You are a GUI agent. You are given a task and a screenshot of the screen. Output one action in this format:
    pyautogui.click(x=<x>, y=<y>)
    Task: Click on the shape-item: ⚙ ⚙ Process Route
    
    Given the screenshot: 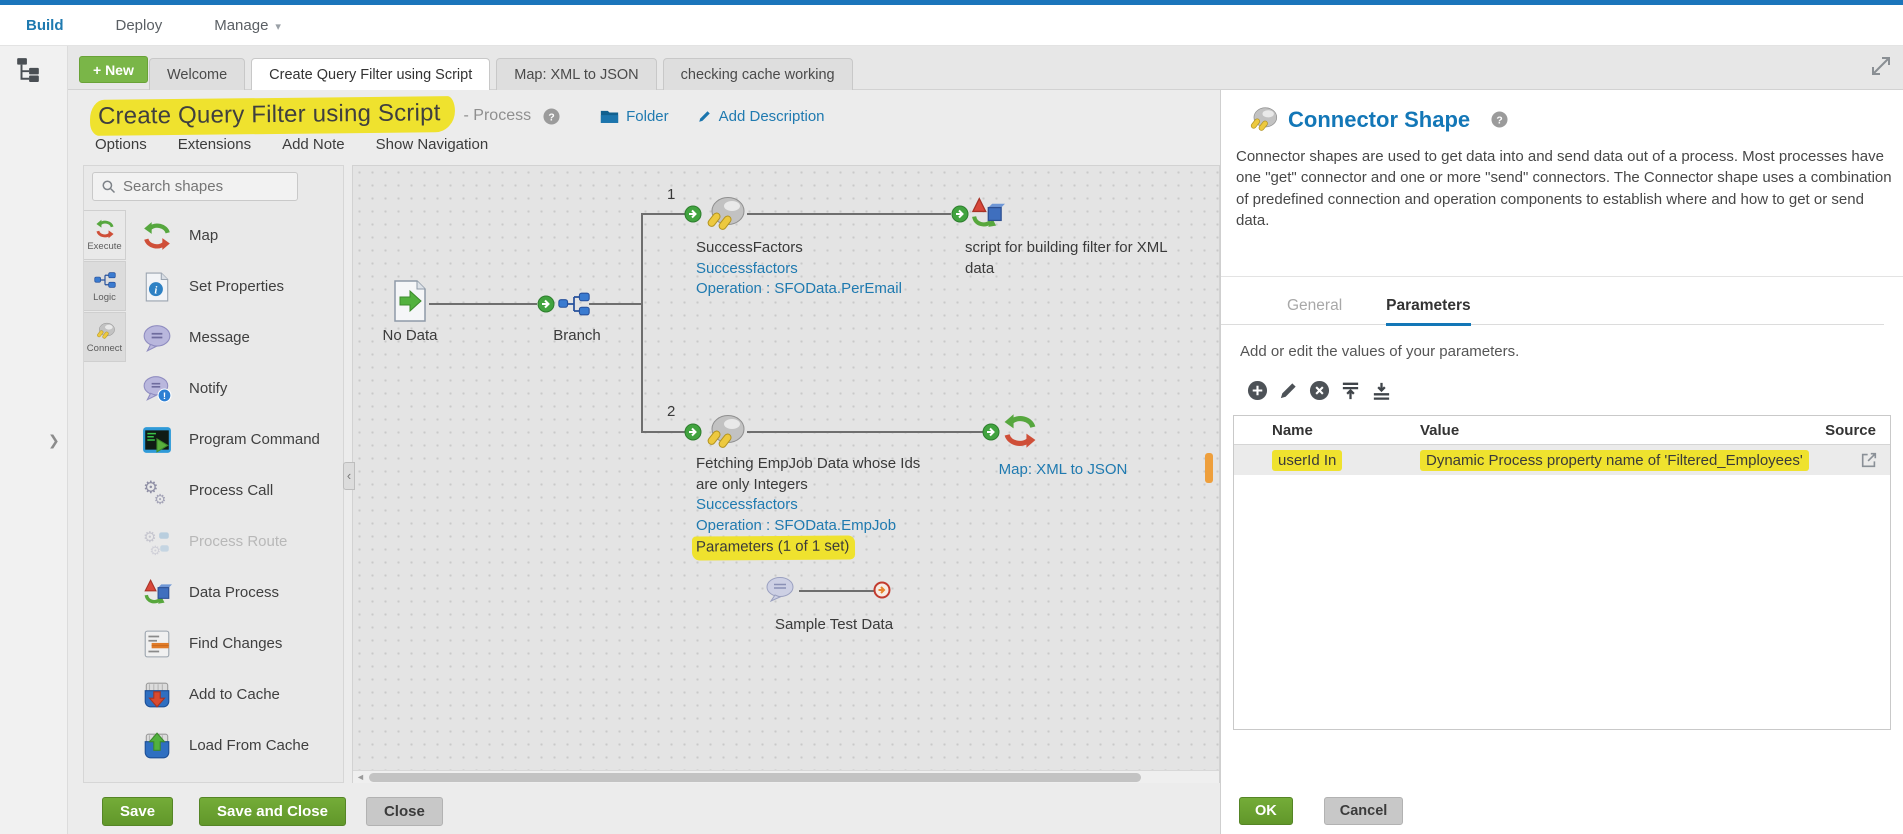 What is the action you would take?
    pyautogui.click(x=235, y=541)
    